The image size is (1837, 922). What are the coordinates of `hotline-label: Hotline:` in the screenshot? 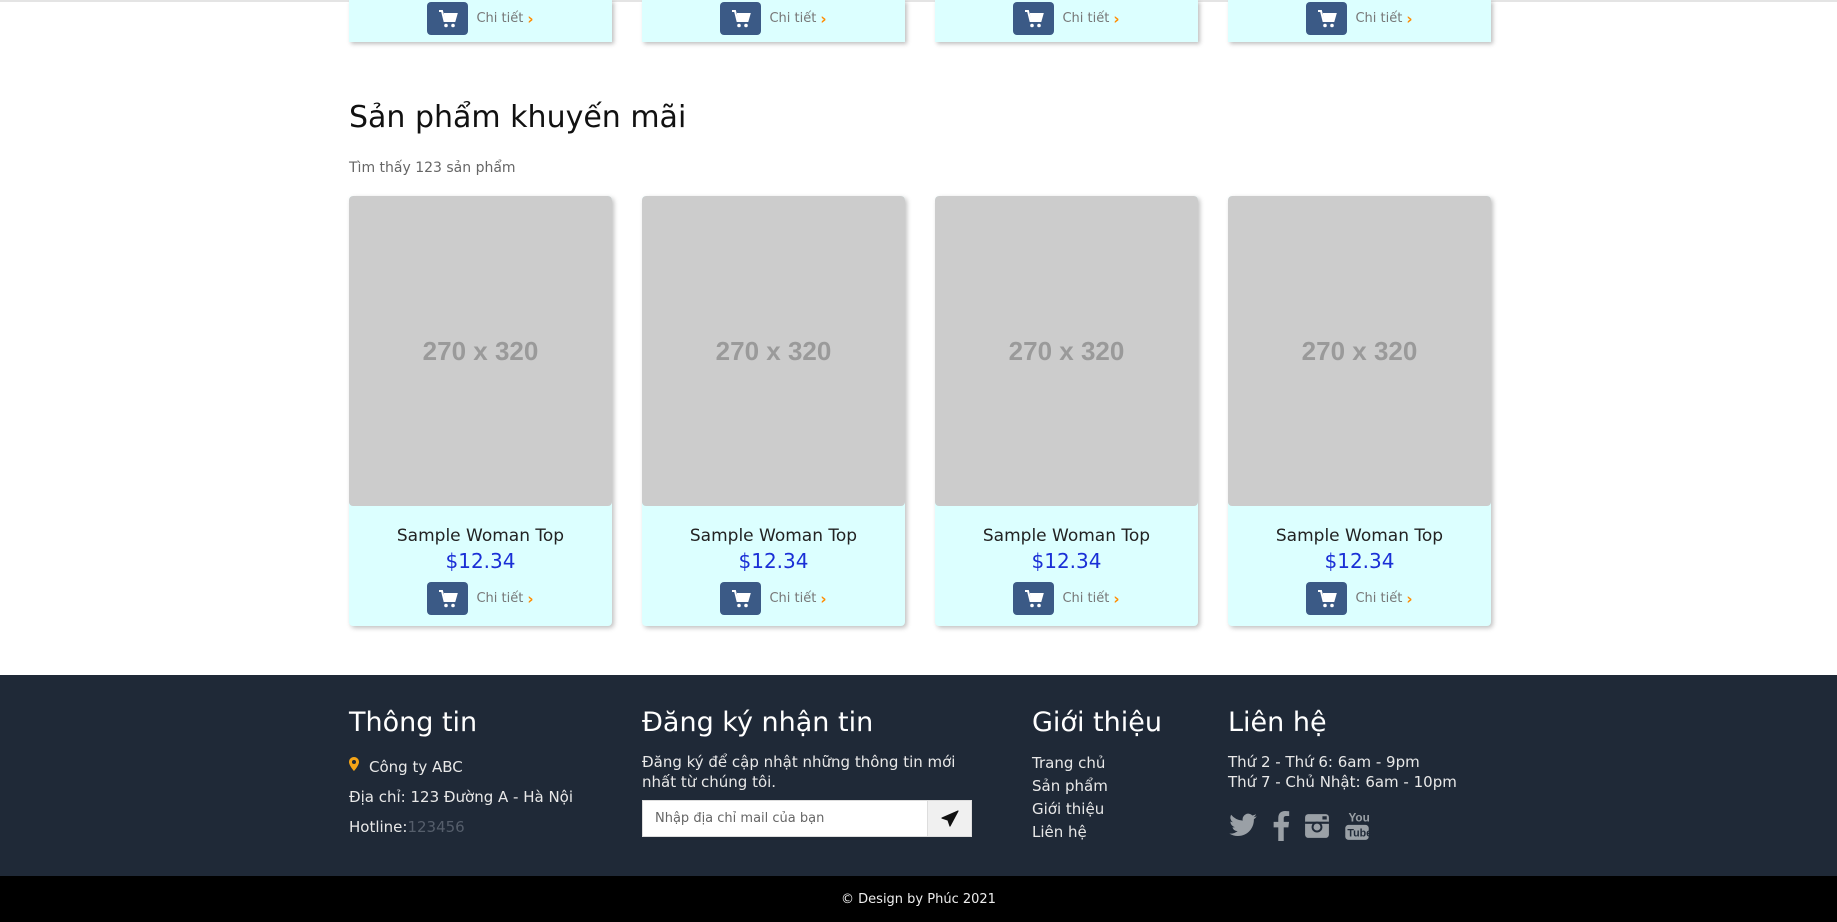 It's located at (378, 827).